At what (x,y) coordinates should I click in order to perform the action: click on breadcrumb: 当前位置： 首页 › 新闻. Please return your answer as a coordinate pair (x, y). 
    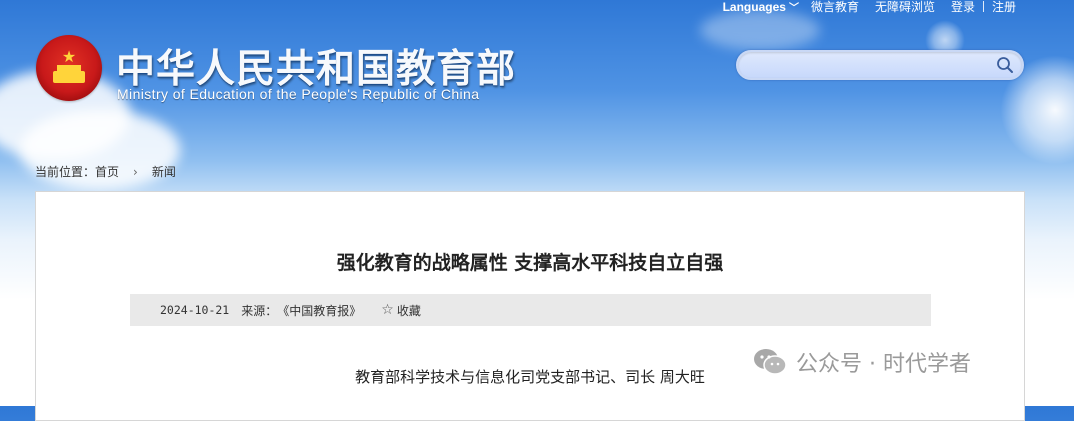
    Looking at the image, I should click on (105, 171).